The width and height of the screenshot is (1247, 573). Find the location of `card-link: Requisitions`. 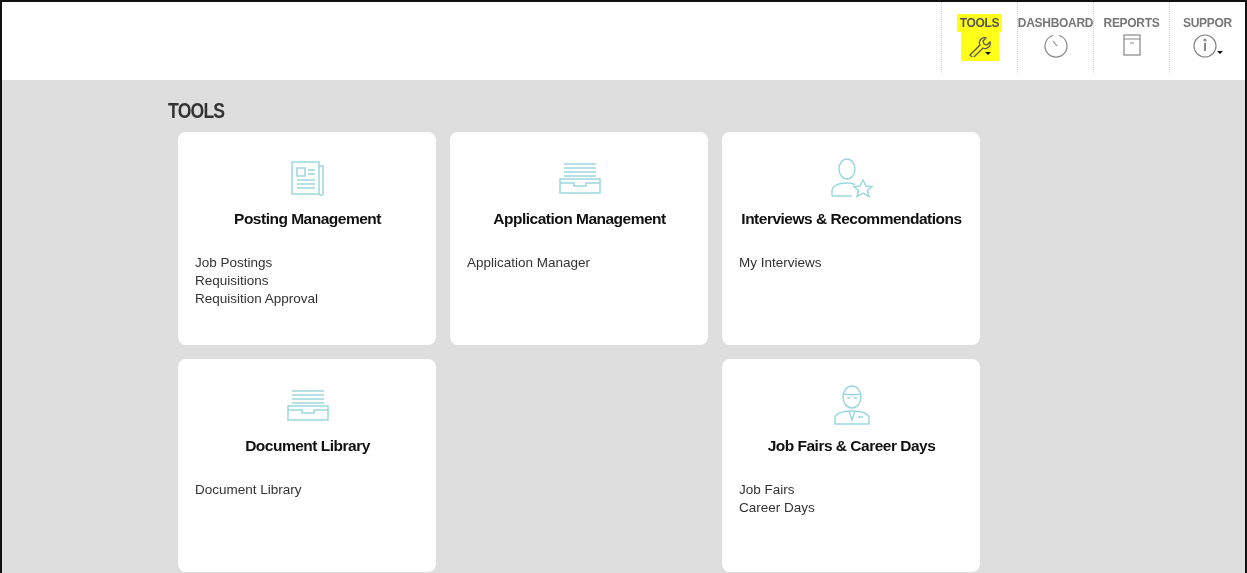

card-link: Requisitions is located at coordinates (232, 281).